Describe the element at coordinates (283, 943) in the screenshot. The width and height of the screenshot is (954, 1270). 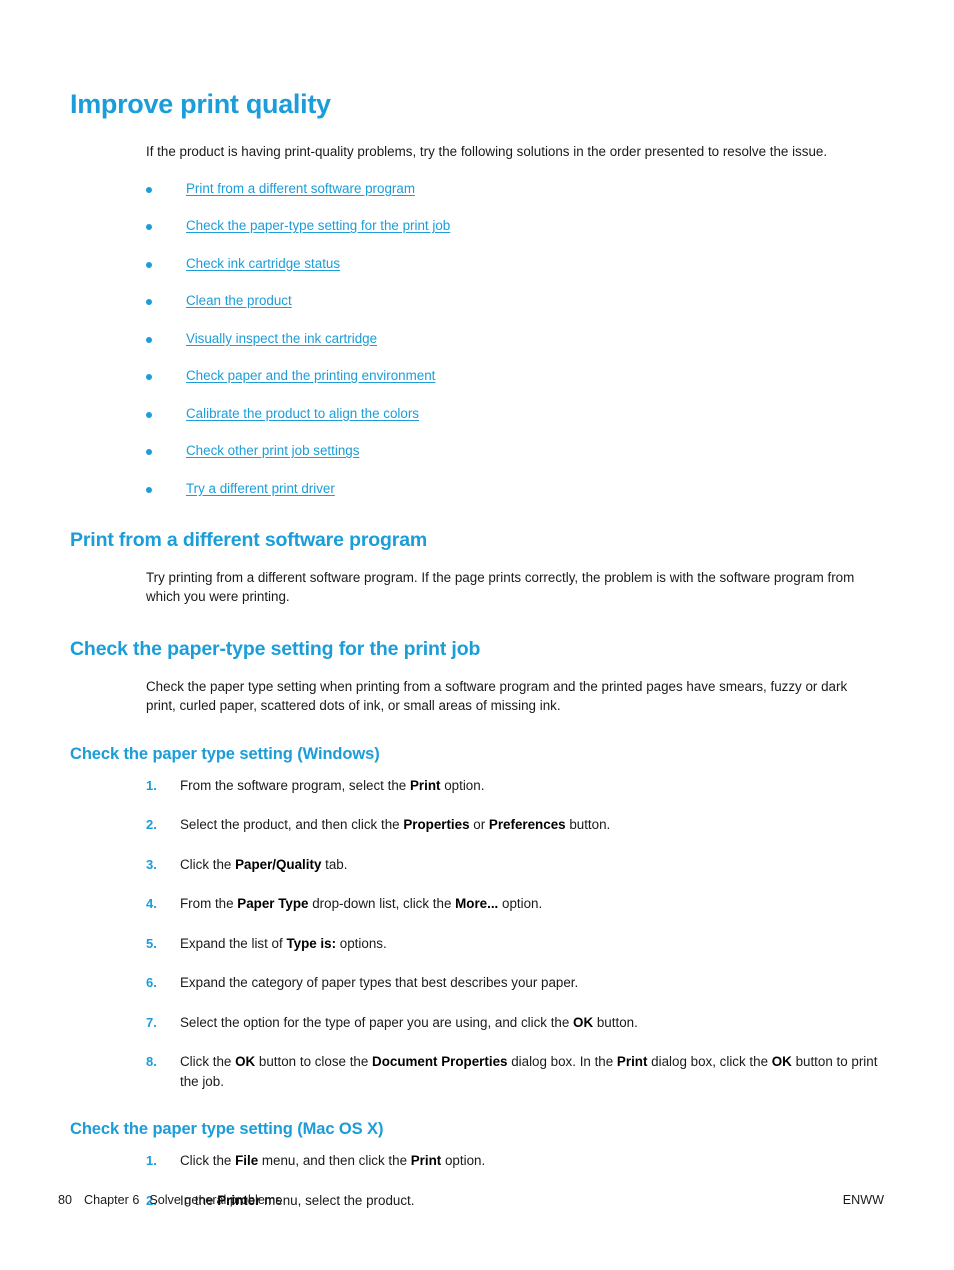
I see `step-text: Expand the list of Type is: options.` at that location.